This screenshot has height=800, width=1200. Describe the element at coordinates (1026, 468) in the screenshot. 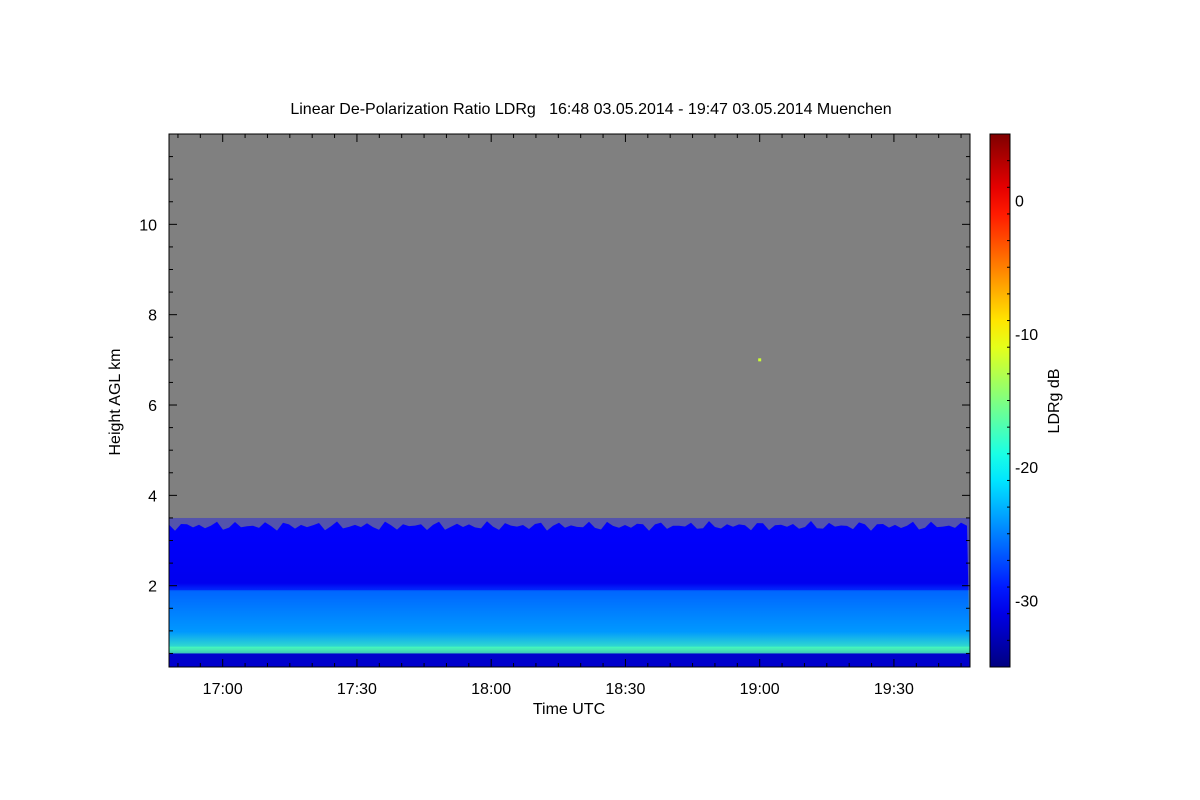

I see `colorbar-tick-label: -20` at that location.